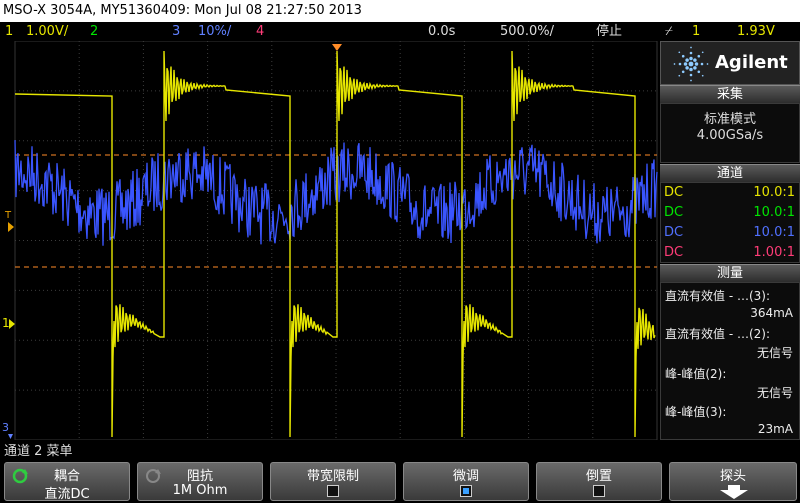  What do you see at coordinates (718, 334) in the screenshot?
I see `measurement-2-label: 直流有效值 - …(2):` at bounding box center [718, 334].